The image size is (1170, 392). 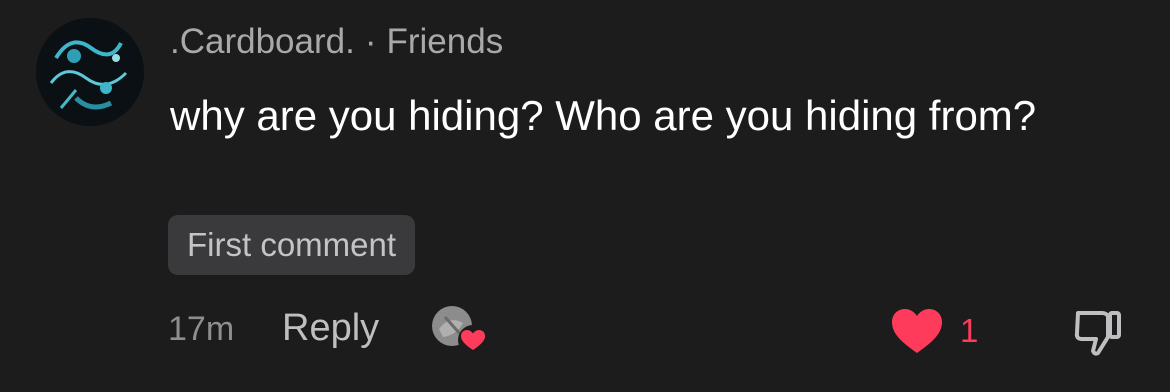 I want to click on comment-timestamp: 17m, so click(x=201, y=329).